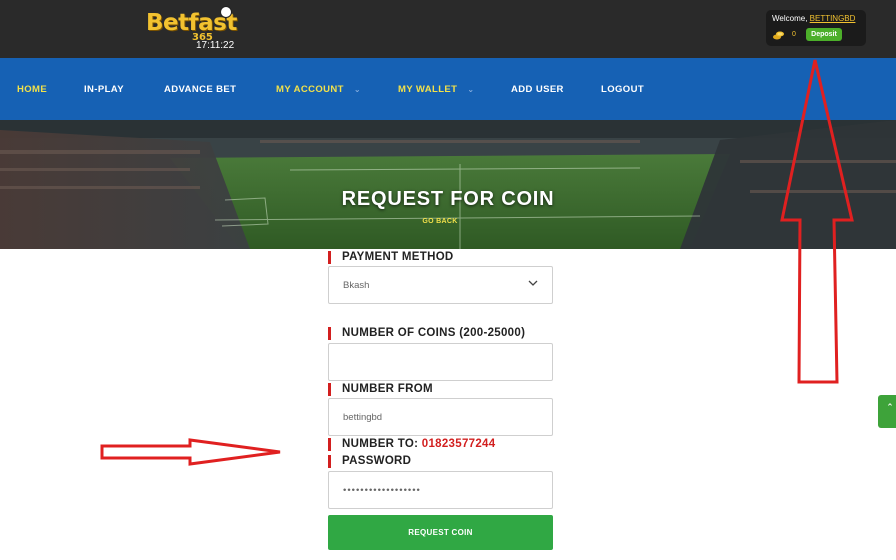 The width and height of the screenshot is (896, 560). I want to click on nav-item-home: HOME, so click(32, 89).